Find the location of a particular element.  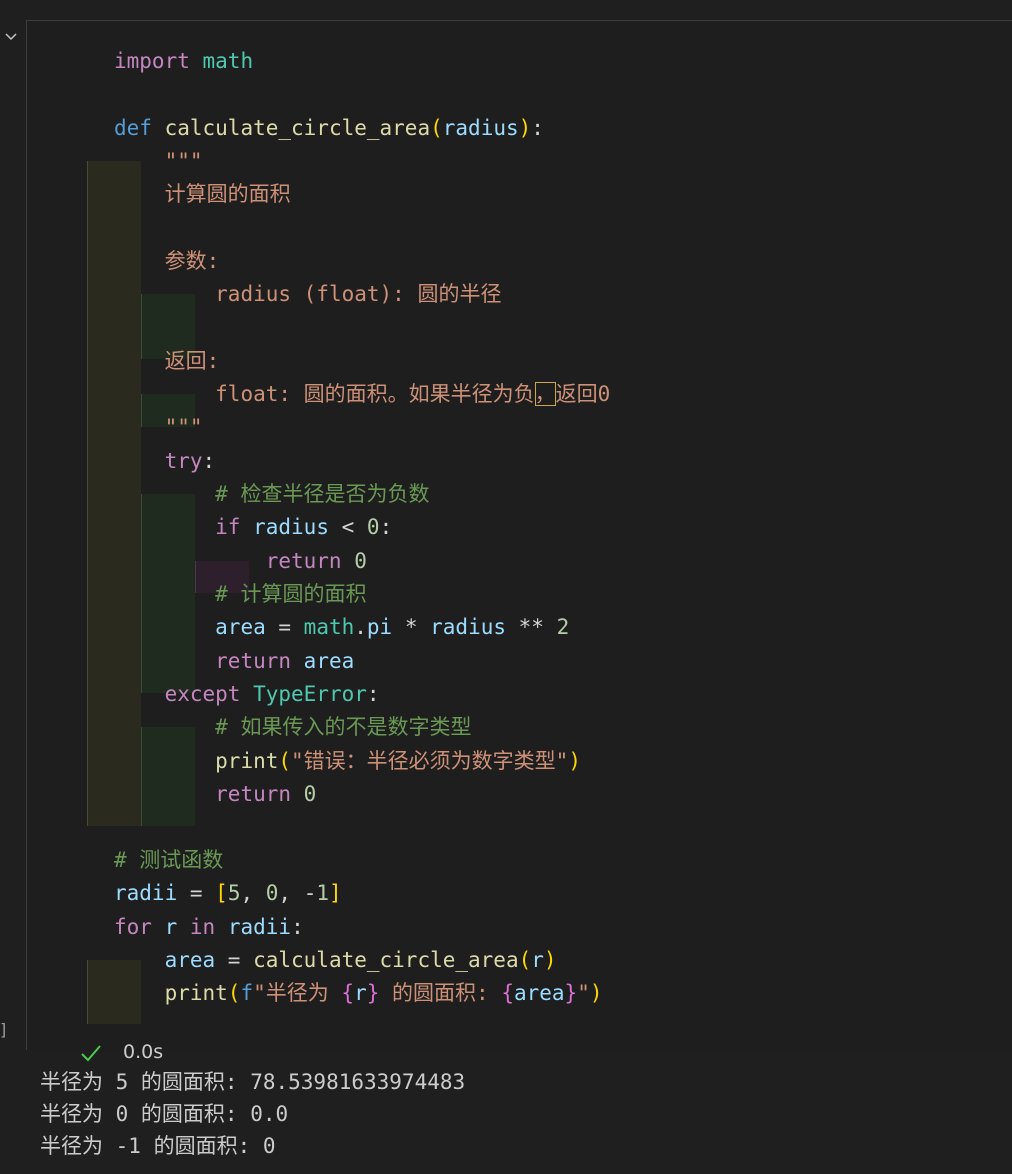

code-line: return area is located at coordinates (285, 661).